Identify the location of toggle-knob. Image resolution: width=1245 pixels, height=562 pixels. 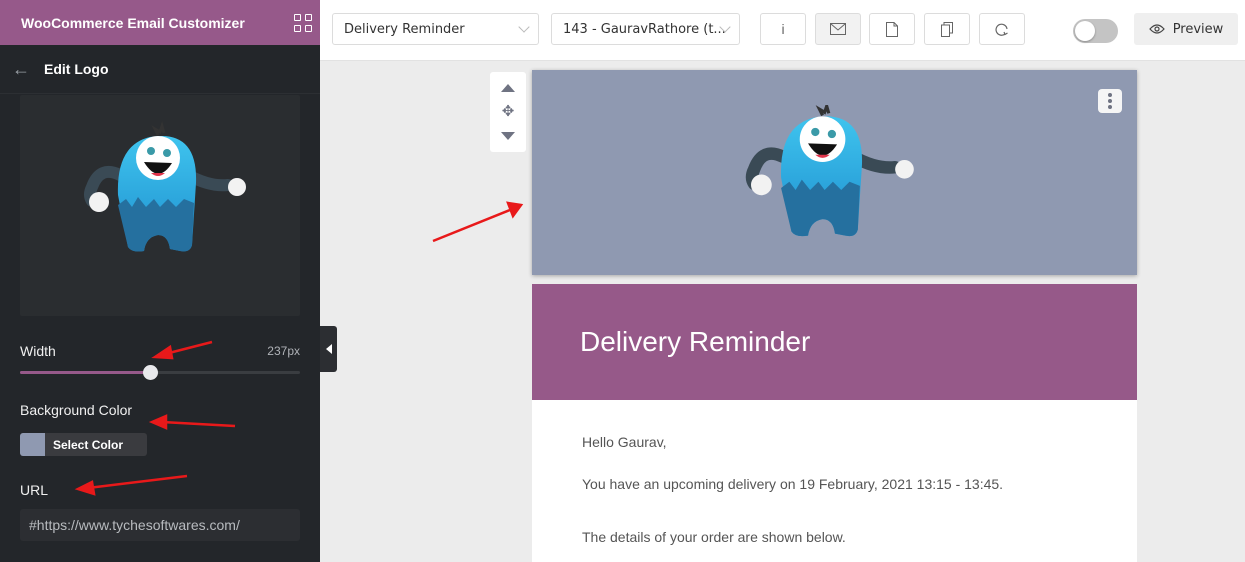
(1085, 31).